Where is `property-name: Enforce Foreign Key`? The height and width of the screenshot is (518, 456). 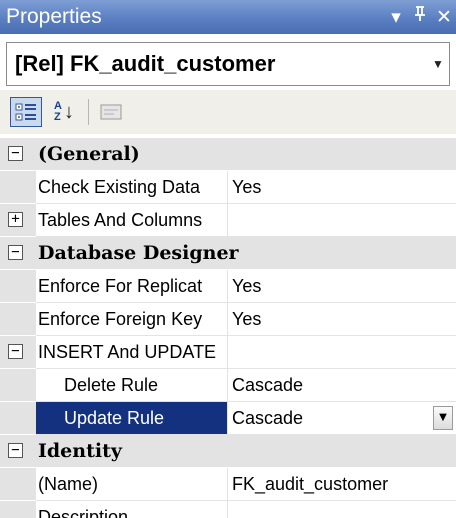 property-name: Enforce Foreign Key is located at coordinates (120, 319).